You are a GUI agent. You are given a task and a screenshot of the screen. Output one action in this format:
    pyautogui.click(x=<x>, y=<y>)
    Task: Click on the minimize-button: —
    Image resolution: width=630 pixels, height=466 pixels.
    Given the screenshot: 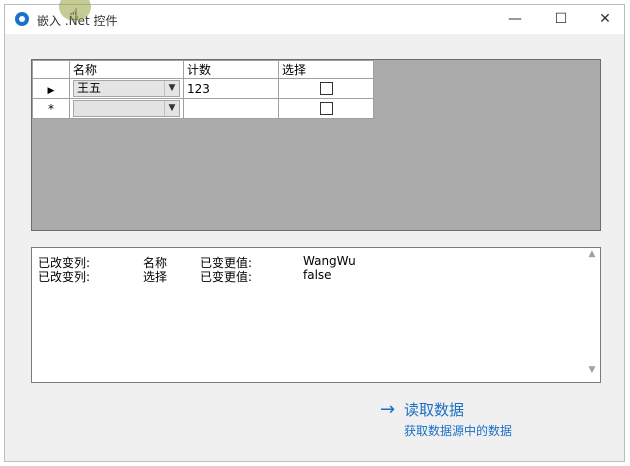 What is the action you would take?
    pyautogui.click(x=515, y=19)
    